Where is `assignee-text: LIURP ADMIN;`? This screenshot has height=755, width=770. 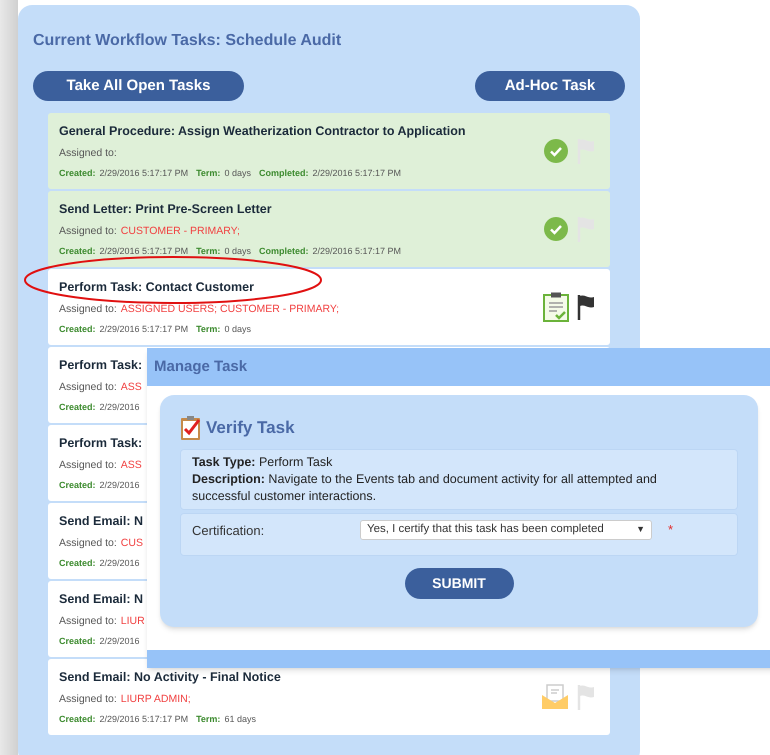 assignee-text: LIURP ADMIN; is located at coordinates (155, 699).